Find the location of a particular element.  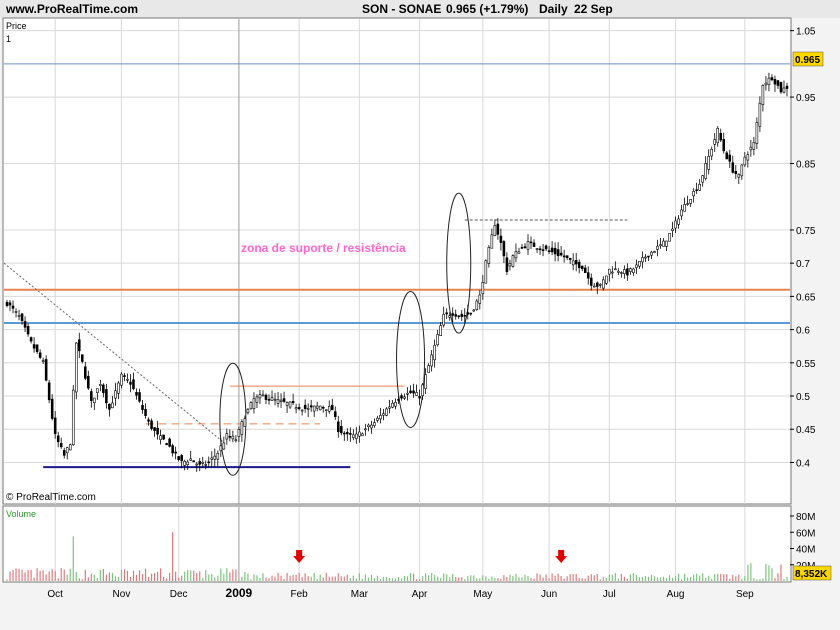

time-tick-label-5: Mar is located at coordinates (360, 594).